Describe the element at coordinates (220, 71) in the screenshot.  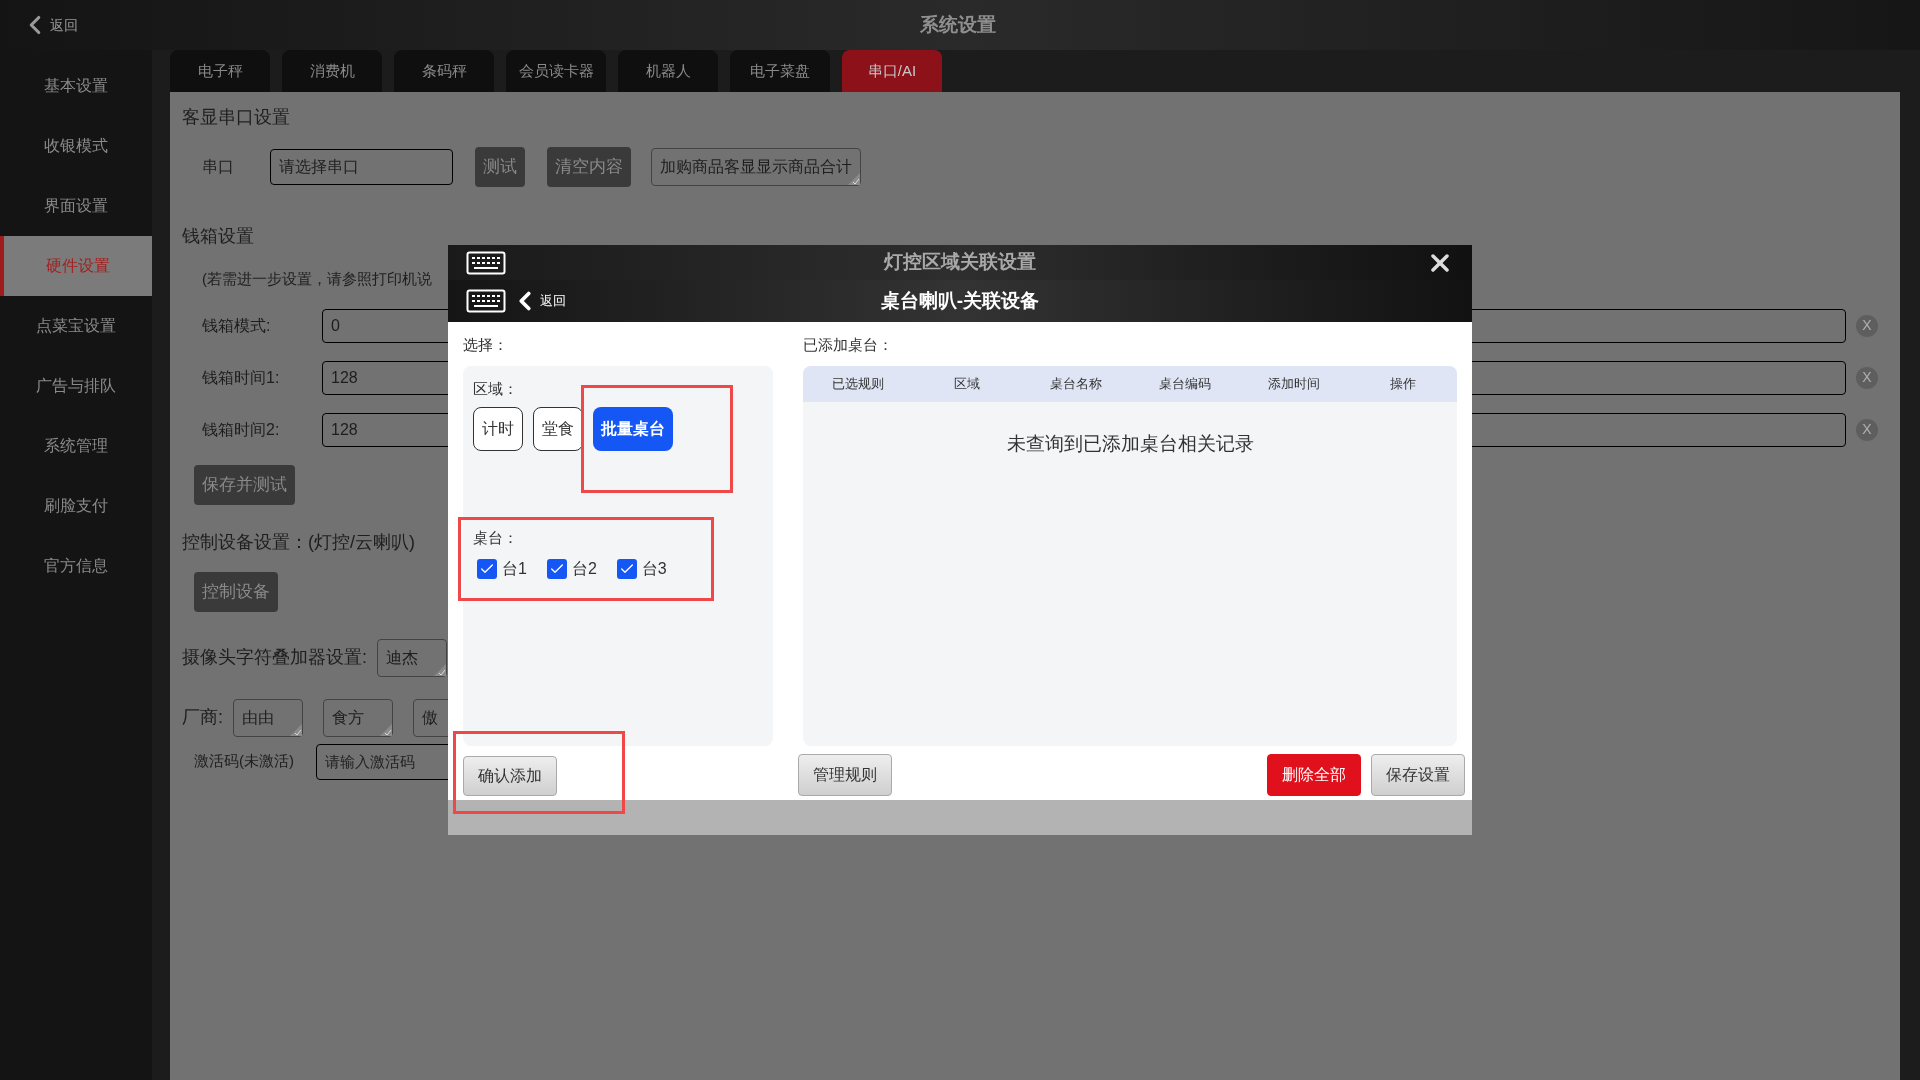
I see `tab: 电子秤` at that location.